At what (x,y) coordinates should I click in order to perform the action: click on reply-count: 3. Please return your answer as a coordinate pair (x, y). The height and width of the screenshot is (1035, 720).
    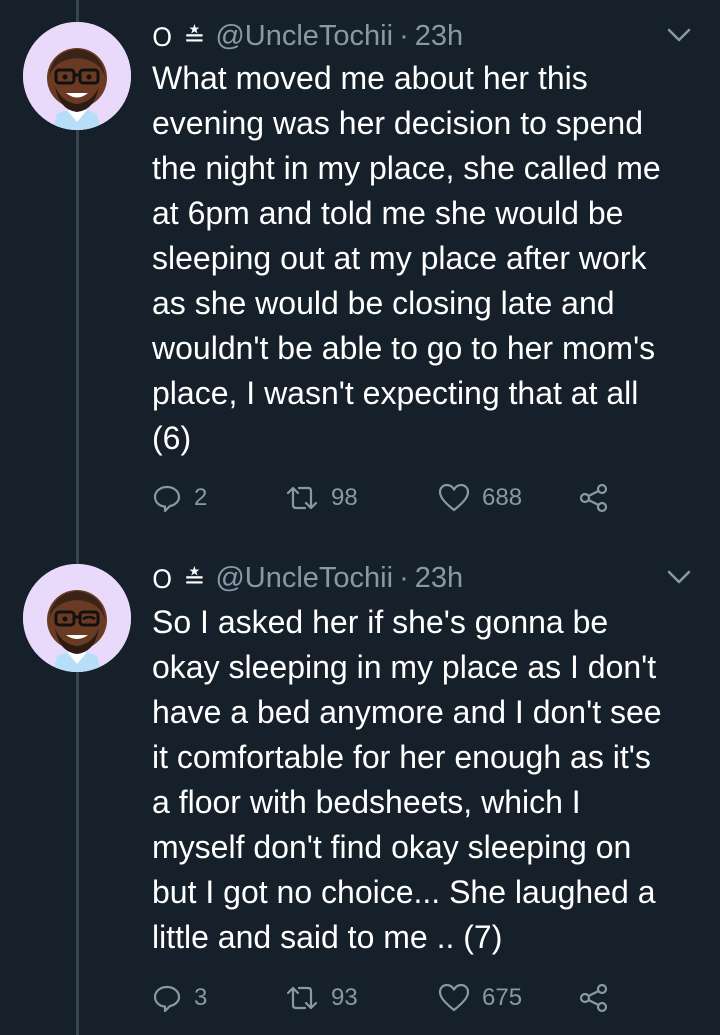
    Looking at the image, I should click on (201, 997).